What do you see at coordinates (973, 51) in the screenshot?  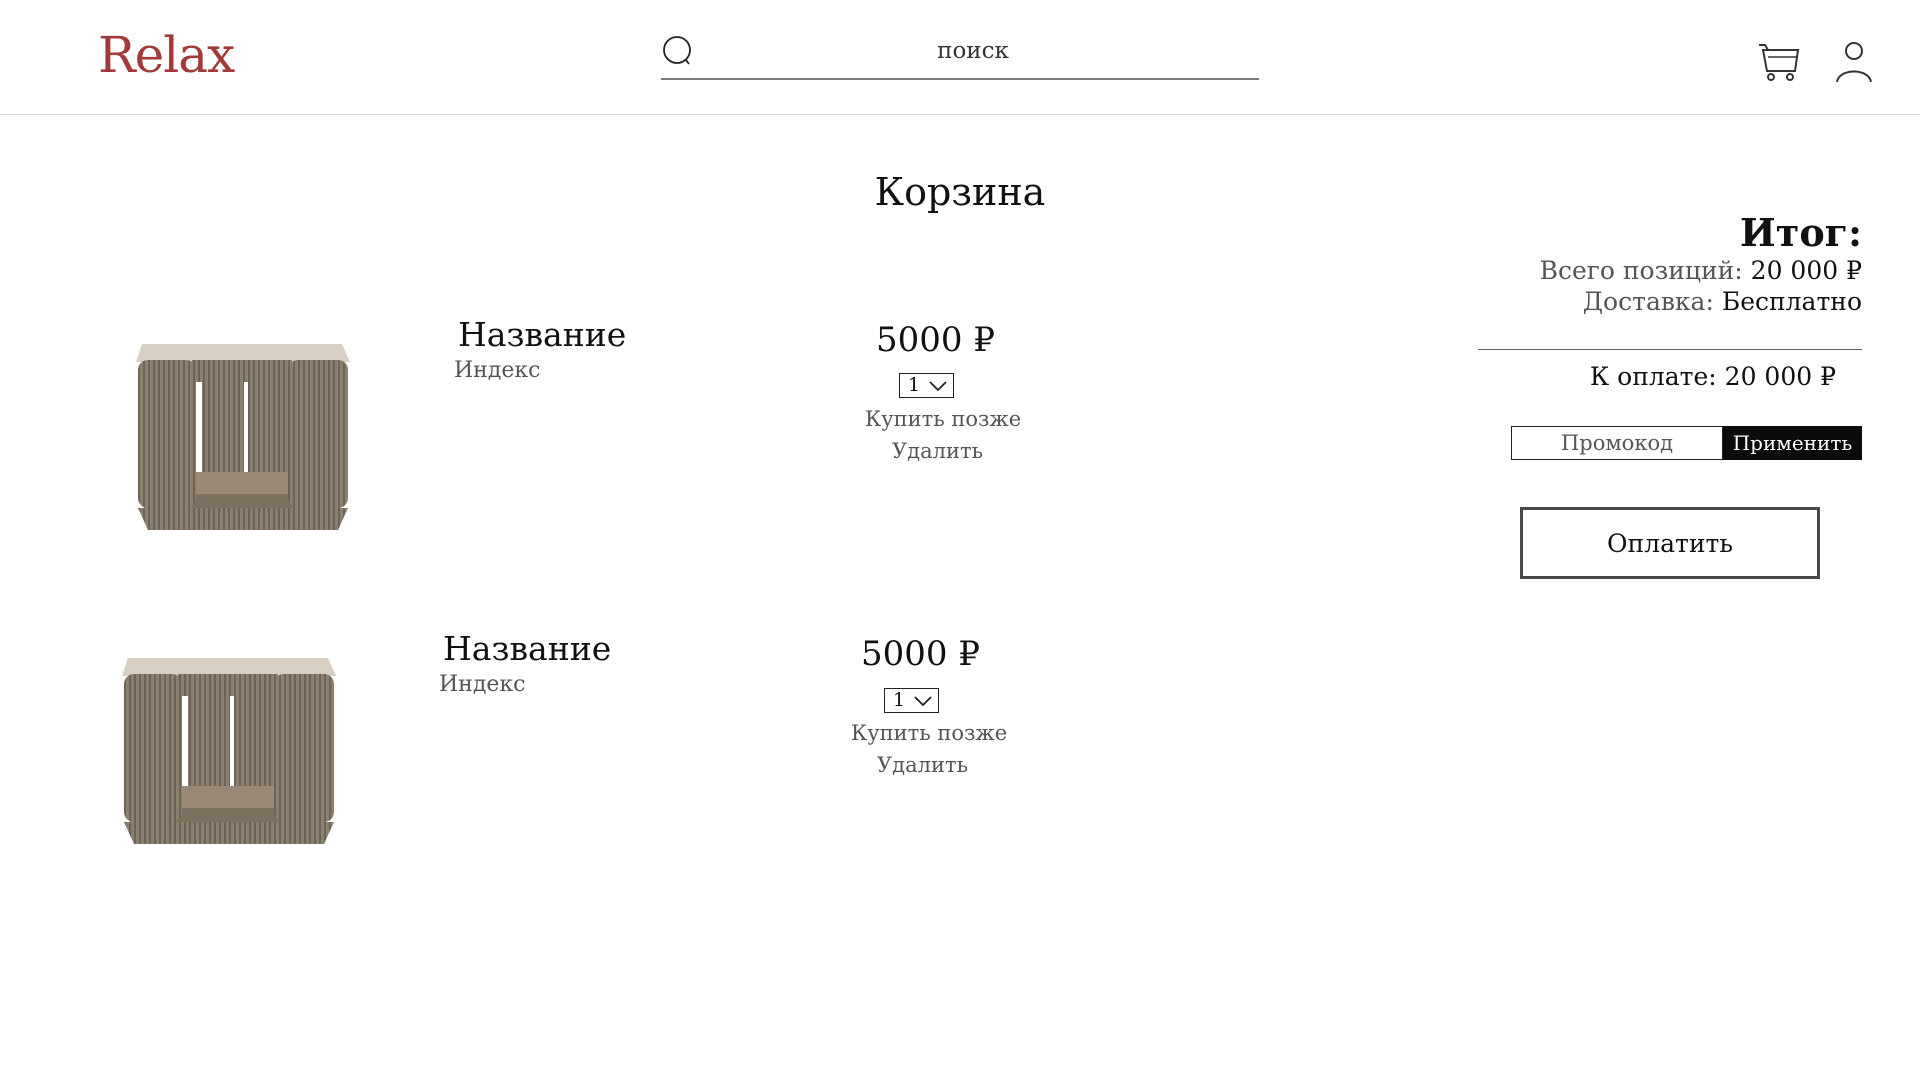 I see `search-input` at bounding box center [973, 51].